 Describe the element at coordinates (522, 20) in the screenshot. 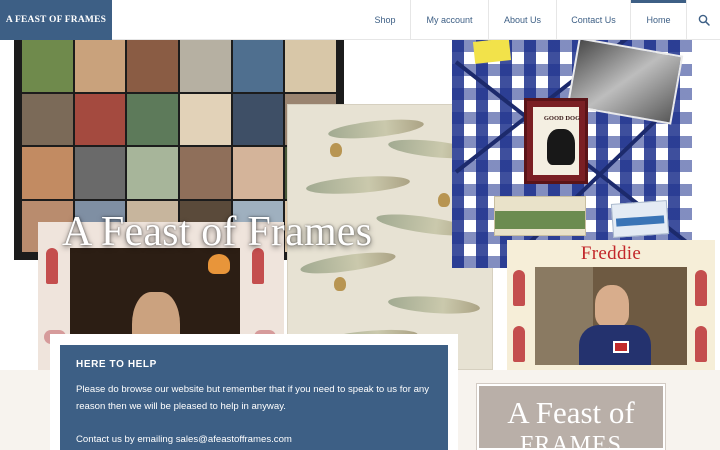

I see `nav-item-about-us: About Us` at that location.